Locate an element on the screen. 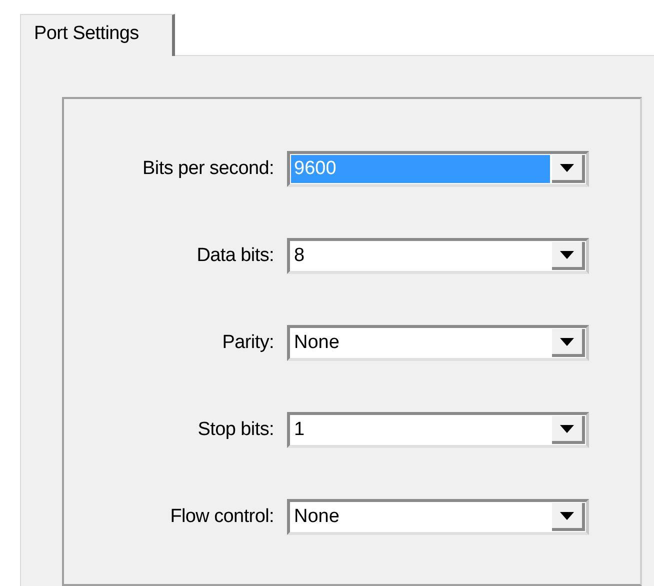  field-label: Parity: is located at coordinates (247, 343).